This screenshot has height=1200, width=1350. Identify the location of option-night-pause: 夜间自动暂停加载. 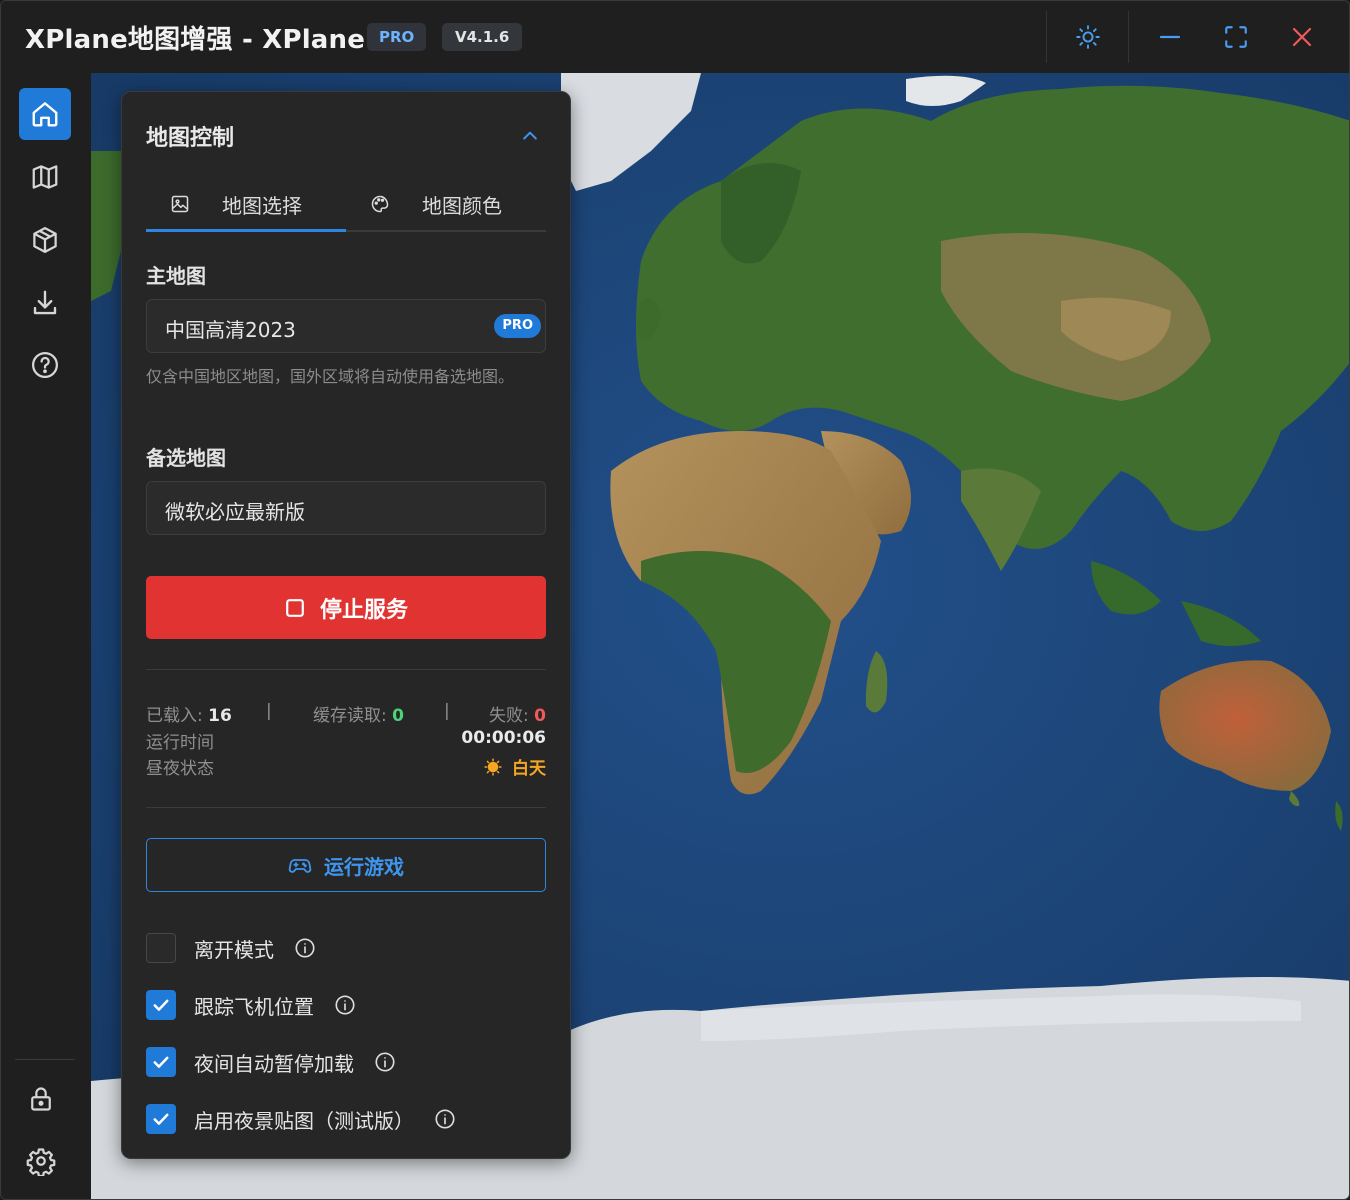
(271, 1062).